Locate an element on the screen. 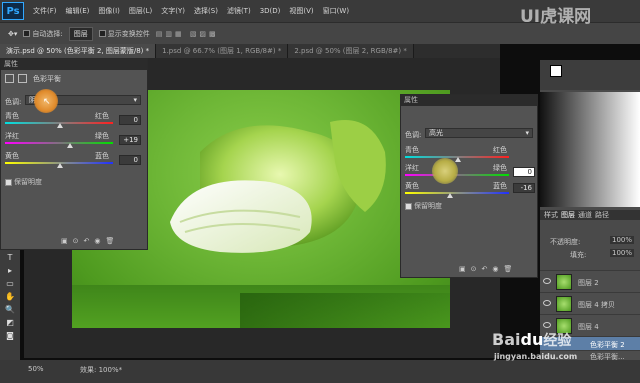  gradient-preview is located at coordinates (590, 149).